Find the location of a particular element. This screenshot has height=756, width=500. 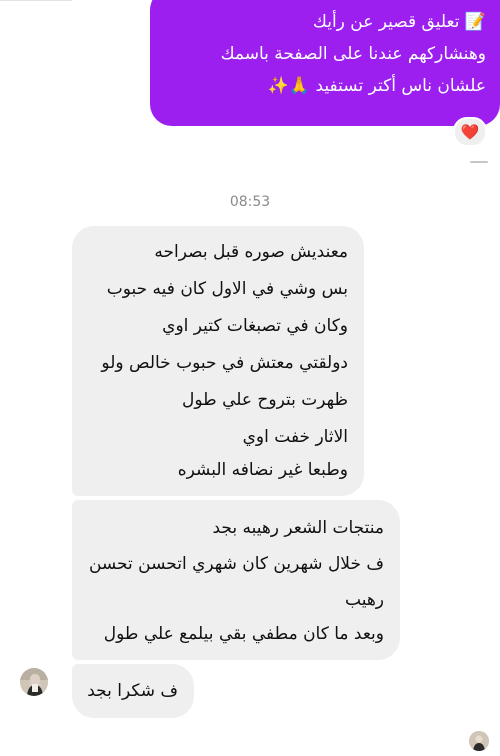

message-timestamp: 08:53 is located at coordinates (250, 202).